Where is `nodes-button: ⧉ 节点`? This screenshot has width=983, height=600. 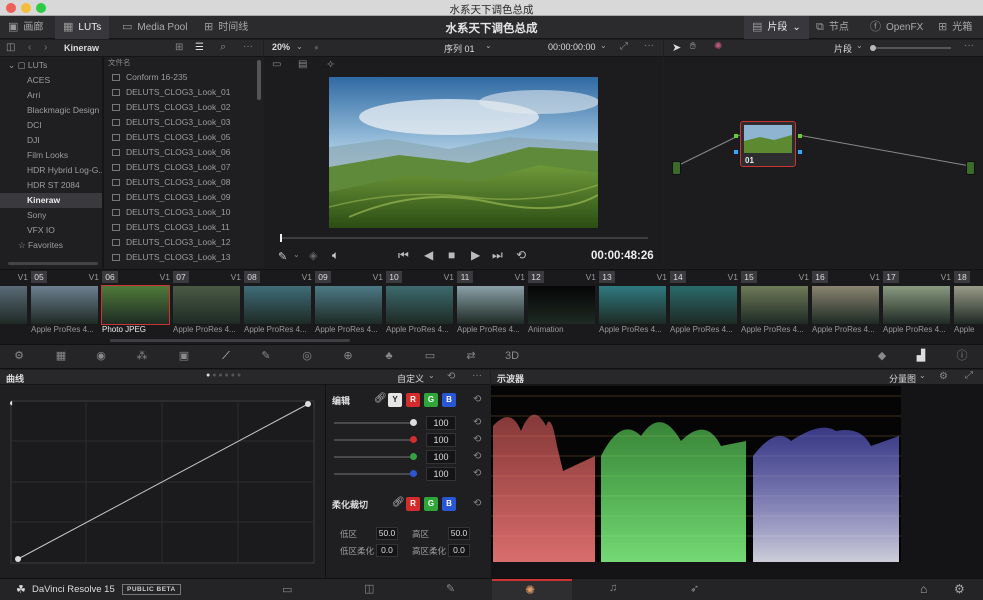
nodes-button: ⧉ 节点 is located at coordinates (832, 27).